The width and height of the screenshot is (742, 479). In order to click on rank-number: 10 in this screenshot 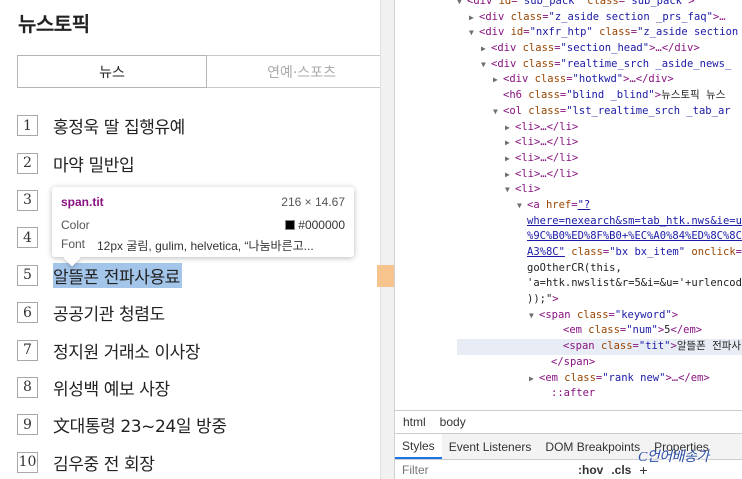, I will do `click(27, 462)`.